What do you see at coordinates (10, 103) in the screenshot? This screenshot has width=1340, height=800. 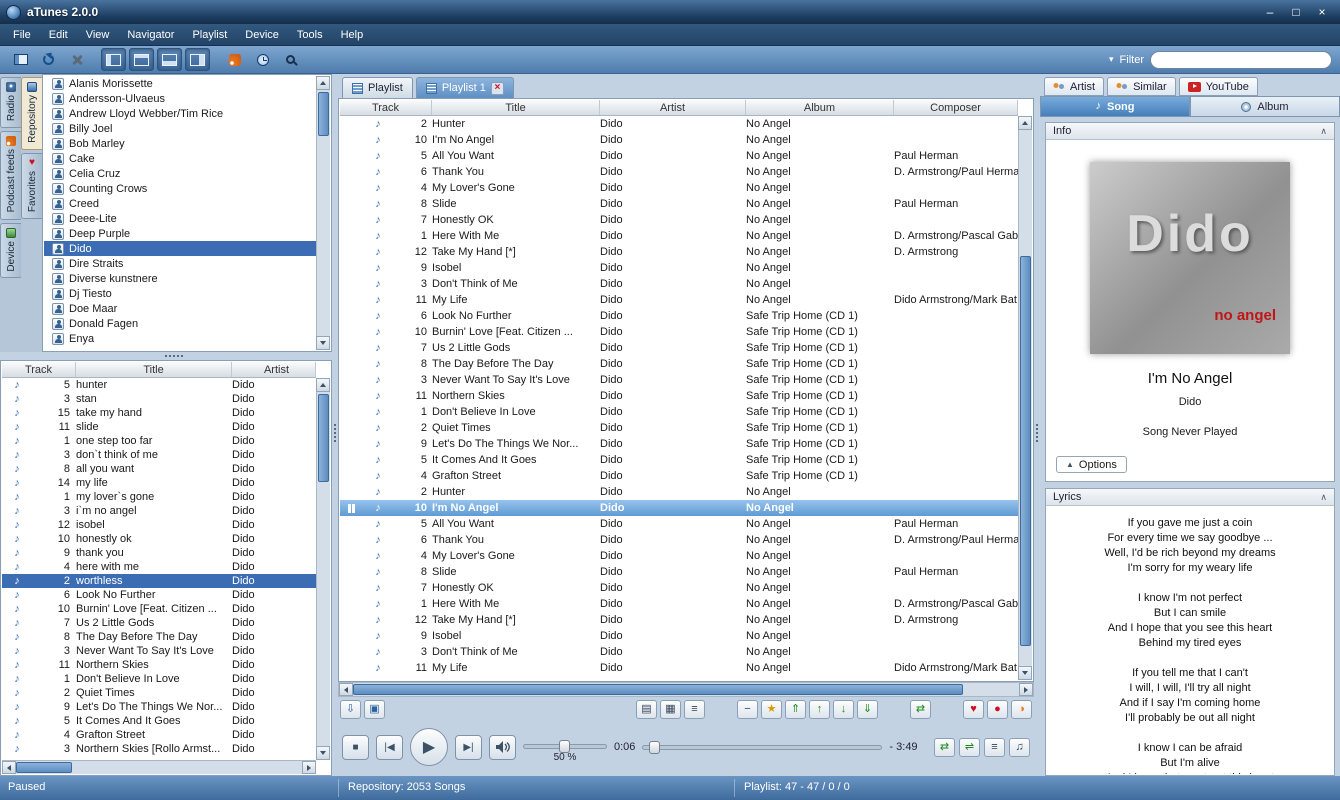 I see `nav-tab-radio: Radio` at bounding box center [10, 103].